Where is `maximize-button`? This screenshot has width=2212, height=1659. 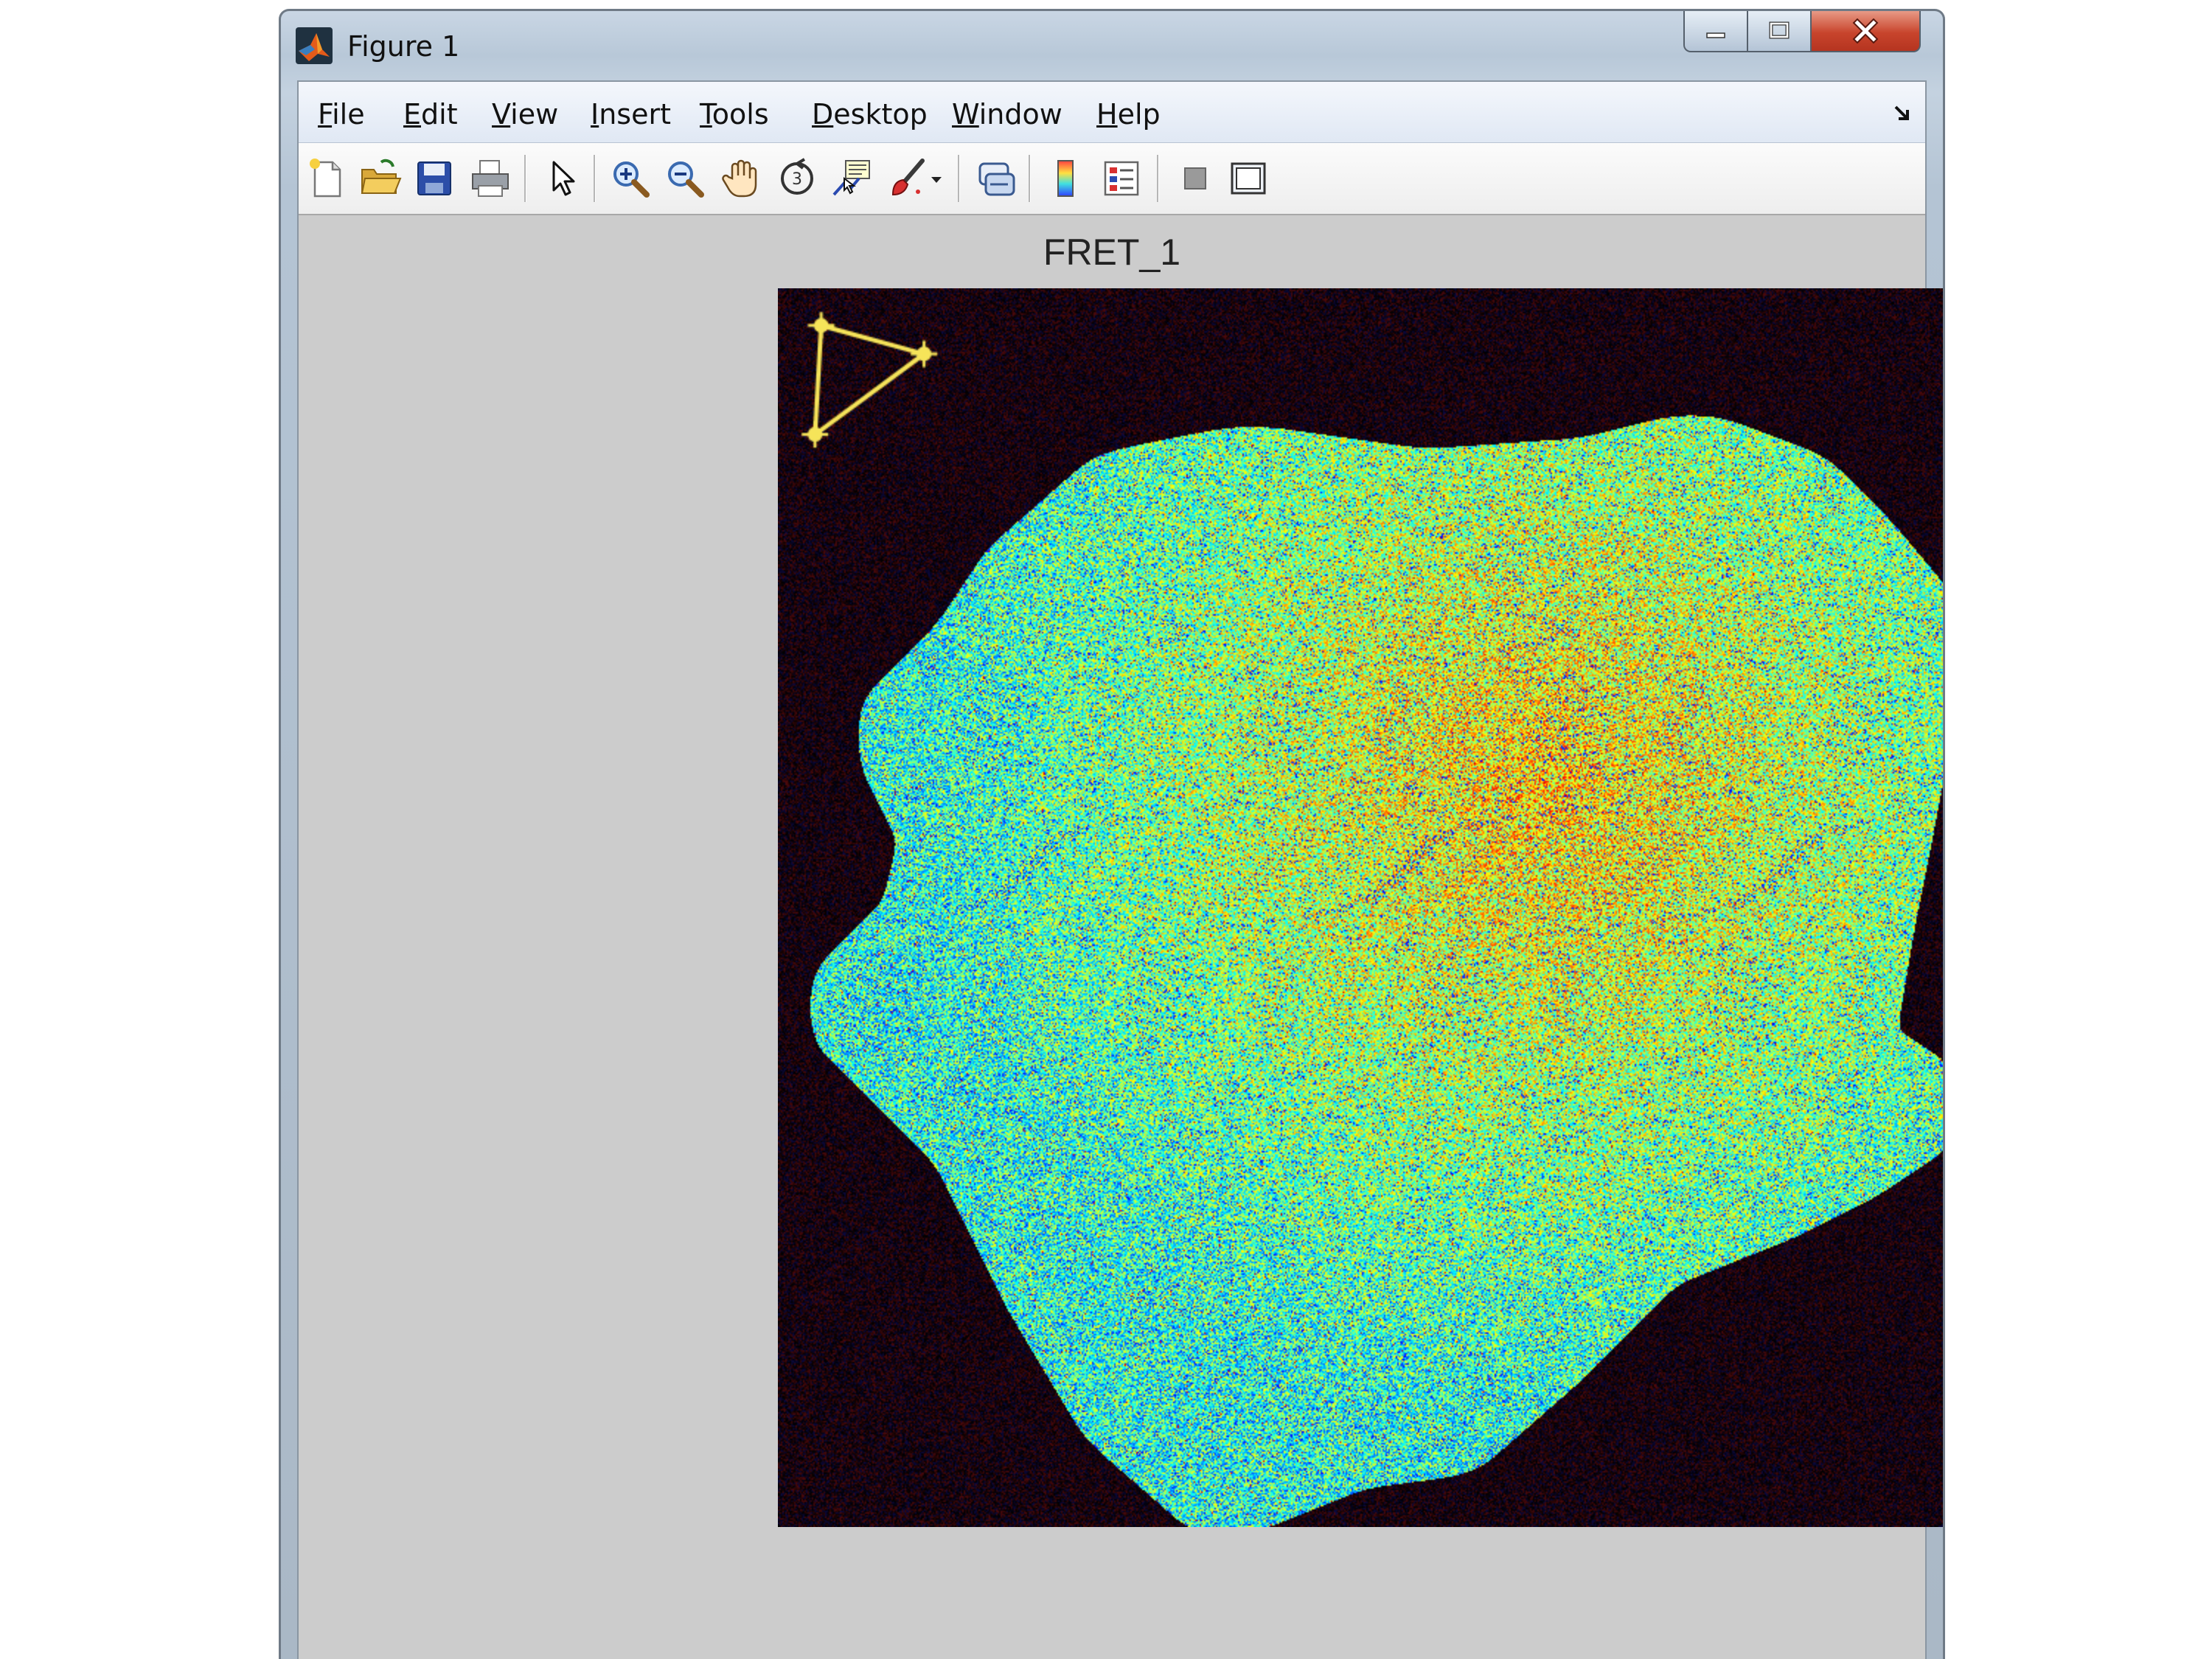 maximize-button is located at coordinates (1779, 31).